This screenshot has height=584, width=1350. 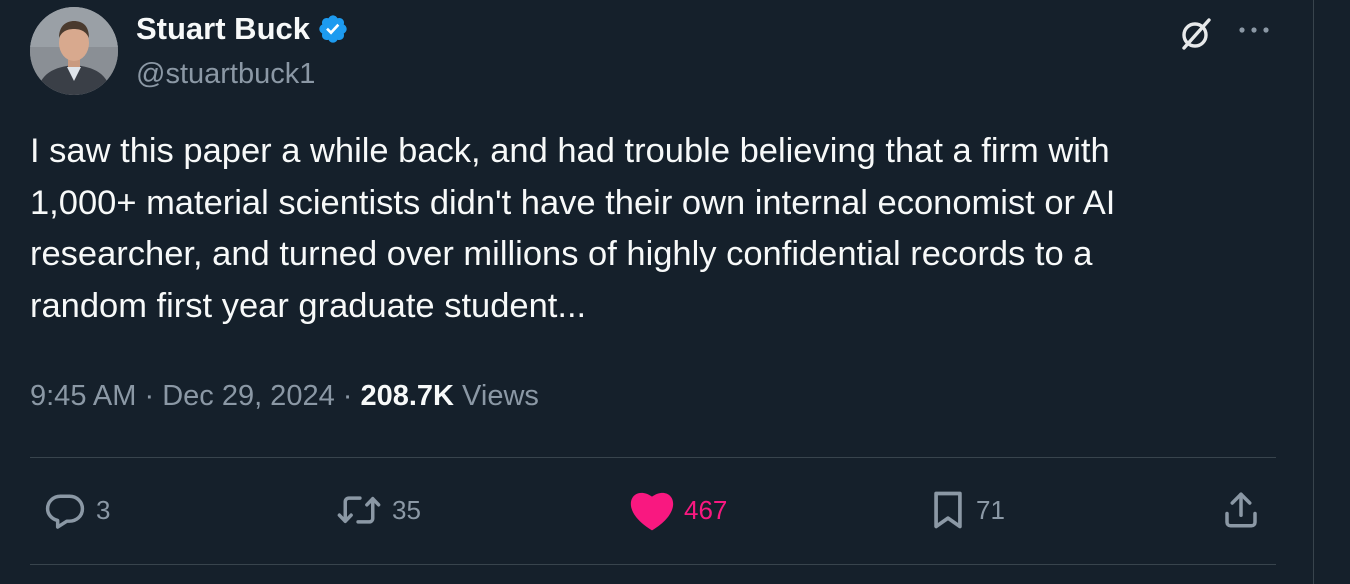 What do you see at coordinates (65, 510) in the screenshot?
I see `reply-icon` at bounding box center [65, 510].